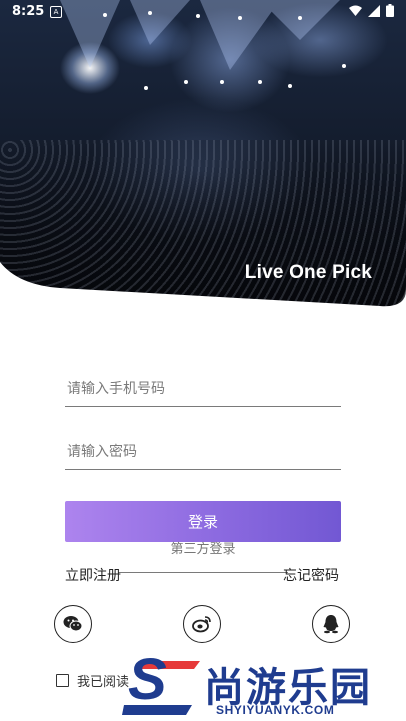 This screenshot has height=721, width=406. Describe the element at coordinates (264, 686) in the screenshot. I see `site-watermark: S 尚游乐园 SHYIYUANYK.COM` at that location.